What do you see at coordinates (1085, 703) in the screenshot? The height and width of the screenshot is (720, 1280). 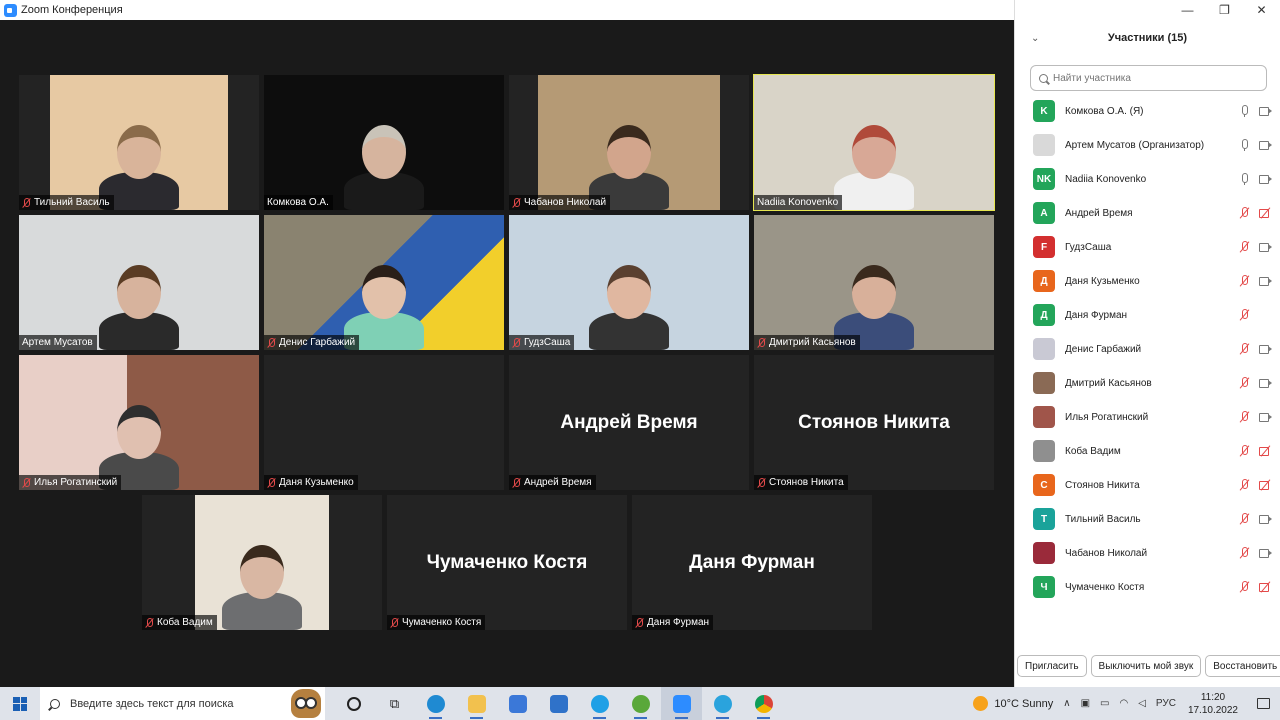 I see `meet-now-icon: ▣` at bounding box center [1085, 703].